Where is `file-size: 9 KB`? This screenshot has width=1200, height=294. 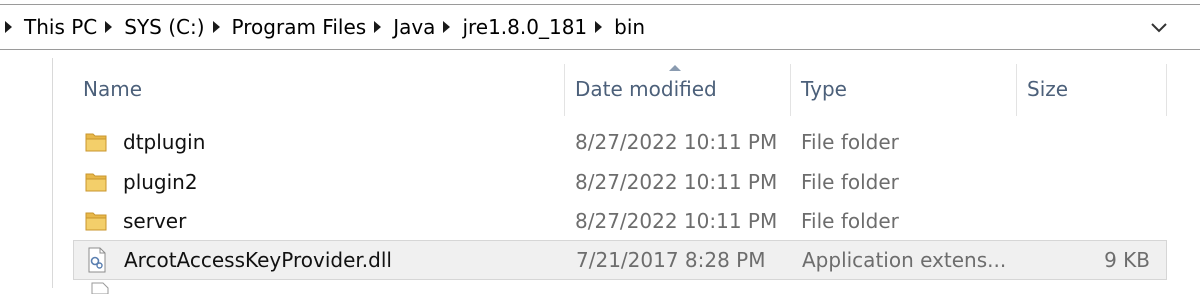 file-size: 9 KB is located at coordinates (1127, 260).